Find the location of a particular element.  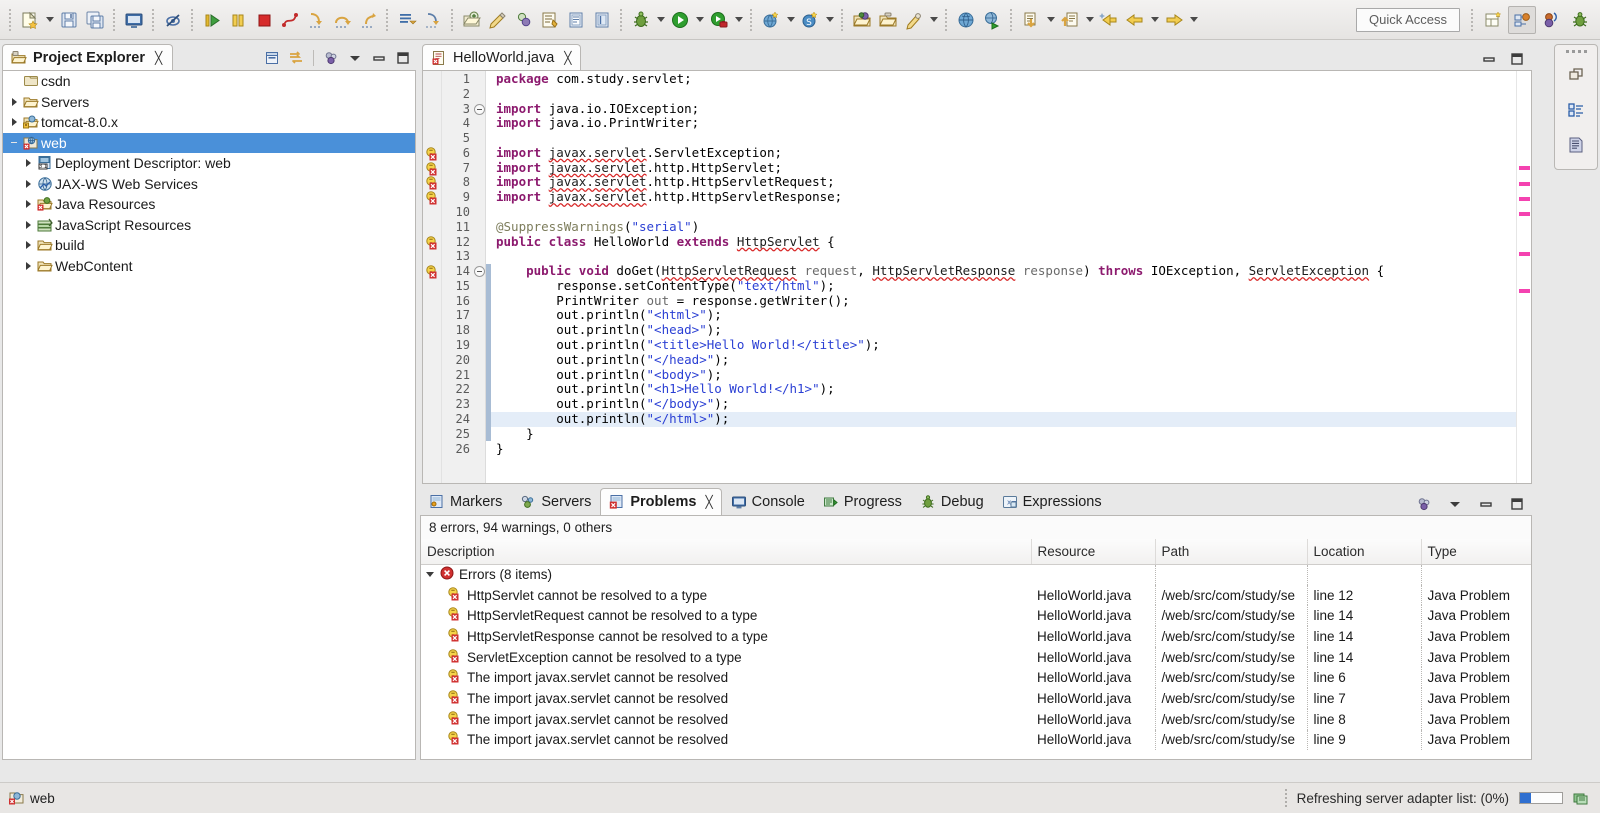

new-java-interface-icon is located at coordinates (524, 20).